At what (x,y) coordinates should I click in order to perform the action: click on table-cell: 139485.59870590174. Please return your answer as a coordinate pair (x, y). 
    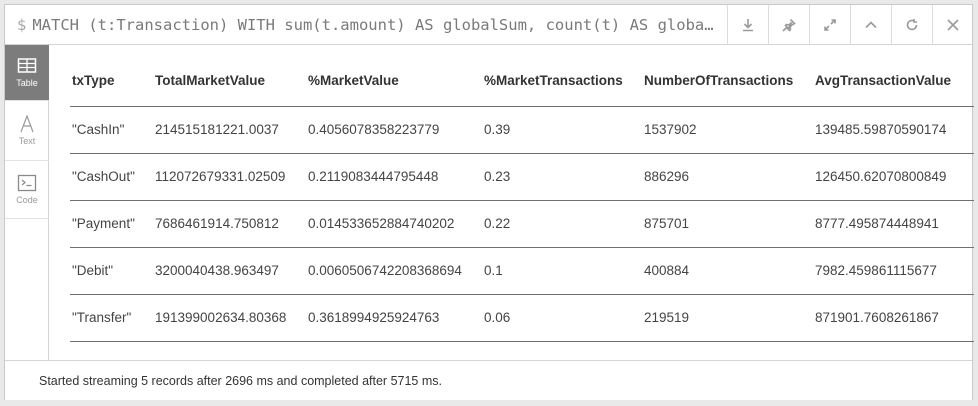
    Looking at the image, I should click on (893, 130).